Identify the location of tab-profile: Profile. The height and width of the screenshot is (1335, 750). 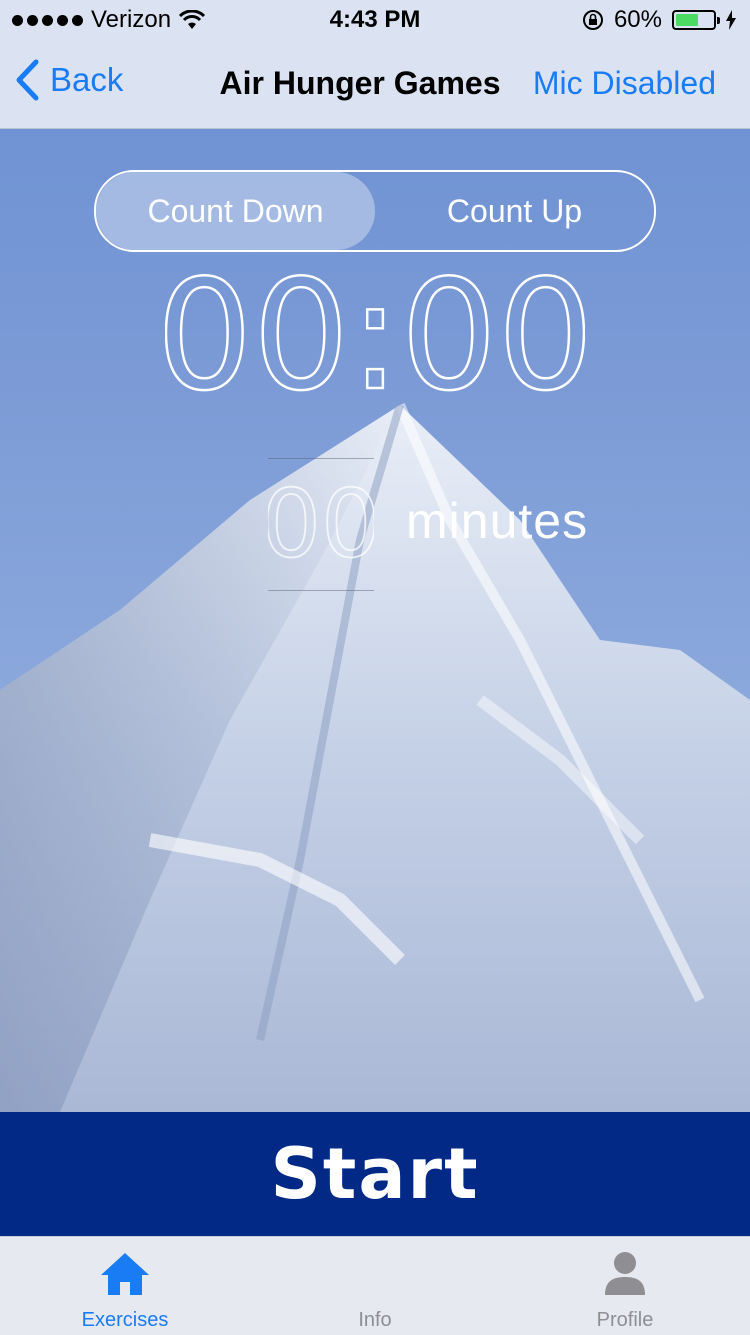
(625, 1286).